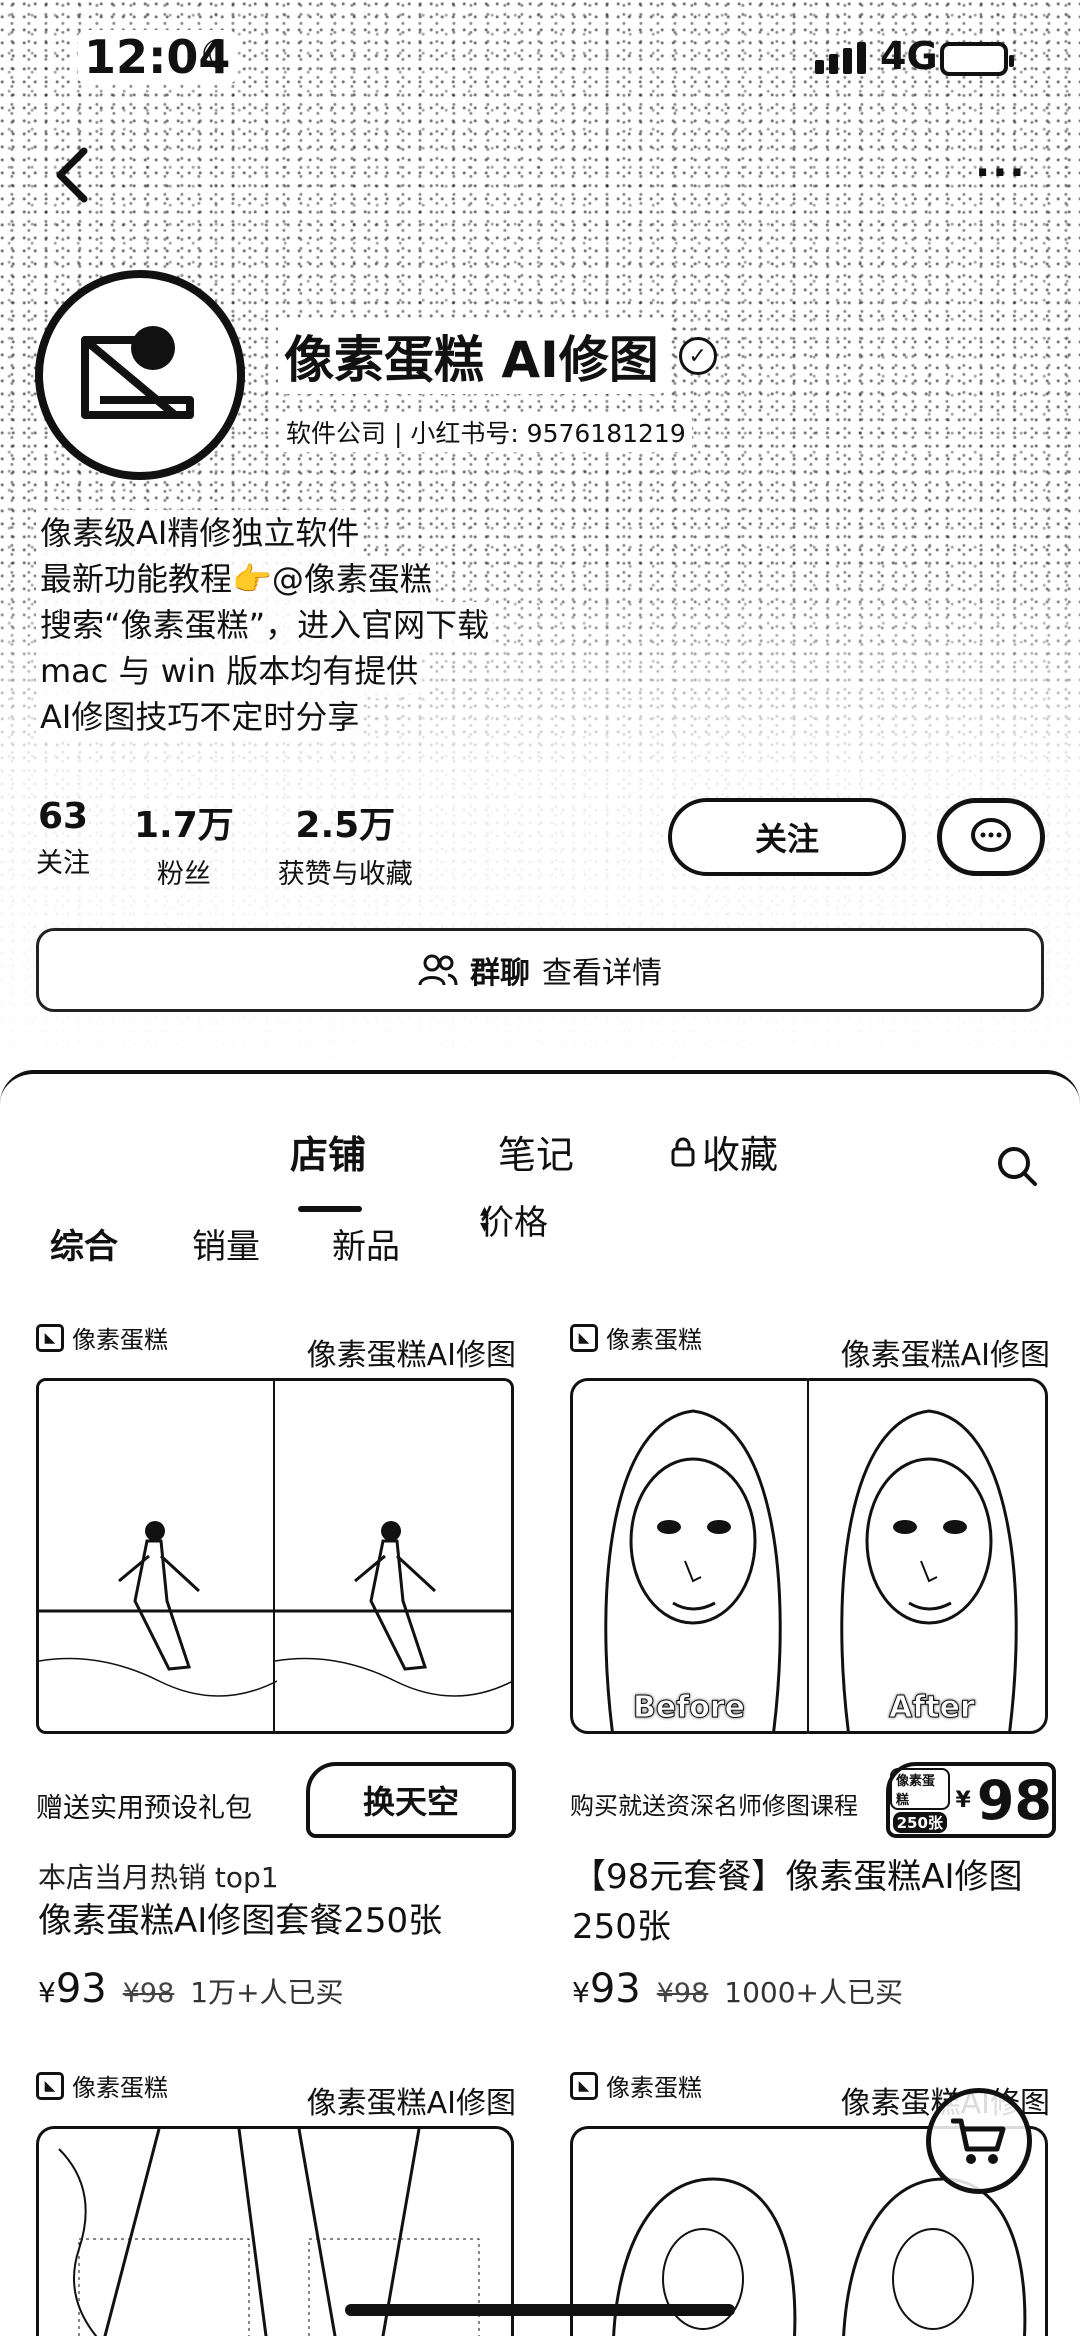 The height and width of the screenshot is (2336, 1080). Describe the element at coordinates (689, 1708) in the screenshot. I see `before-caption: Before` at that location.